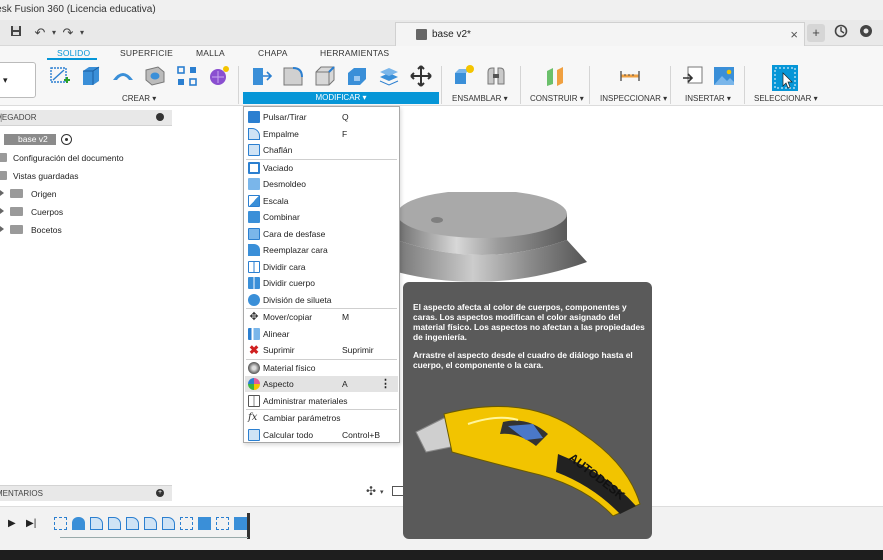 This screenshot has width=883, height=560. I want to click on menu-item-compute-all: Calcular todo Control+B, so click(321, 435).